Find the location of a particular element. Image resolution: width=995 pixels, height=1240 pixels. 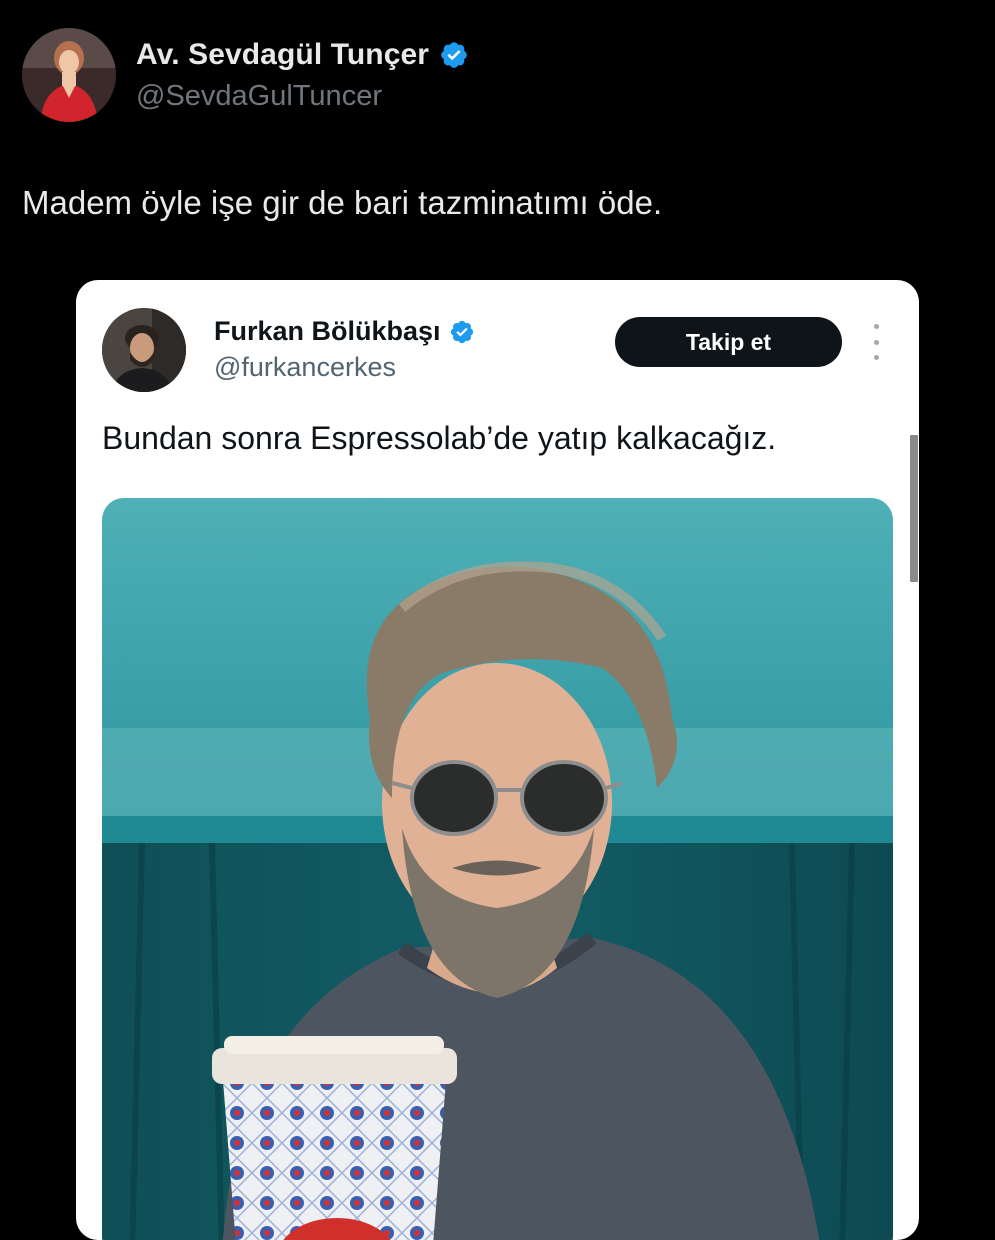

quoted-author-name: Furkan Bölükbaşı is located at coordinates (327, 331).